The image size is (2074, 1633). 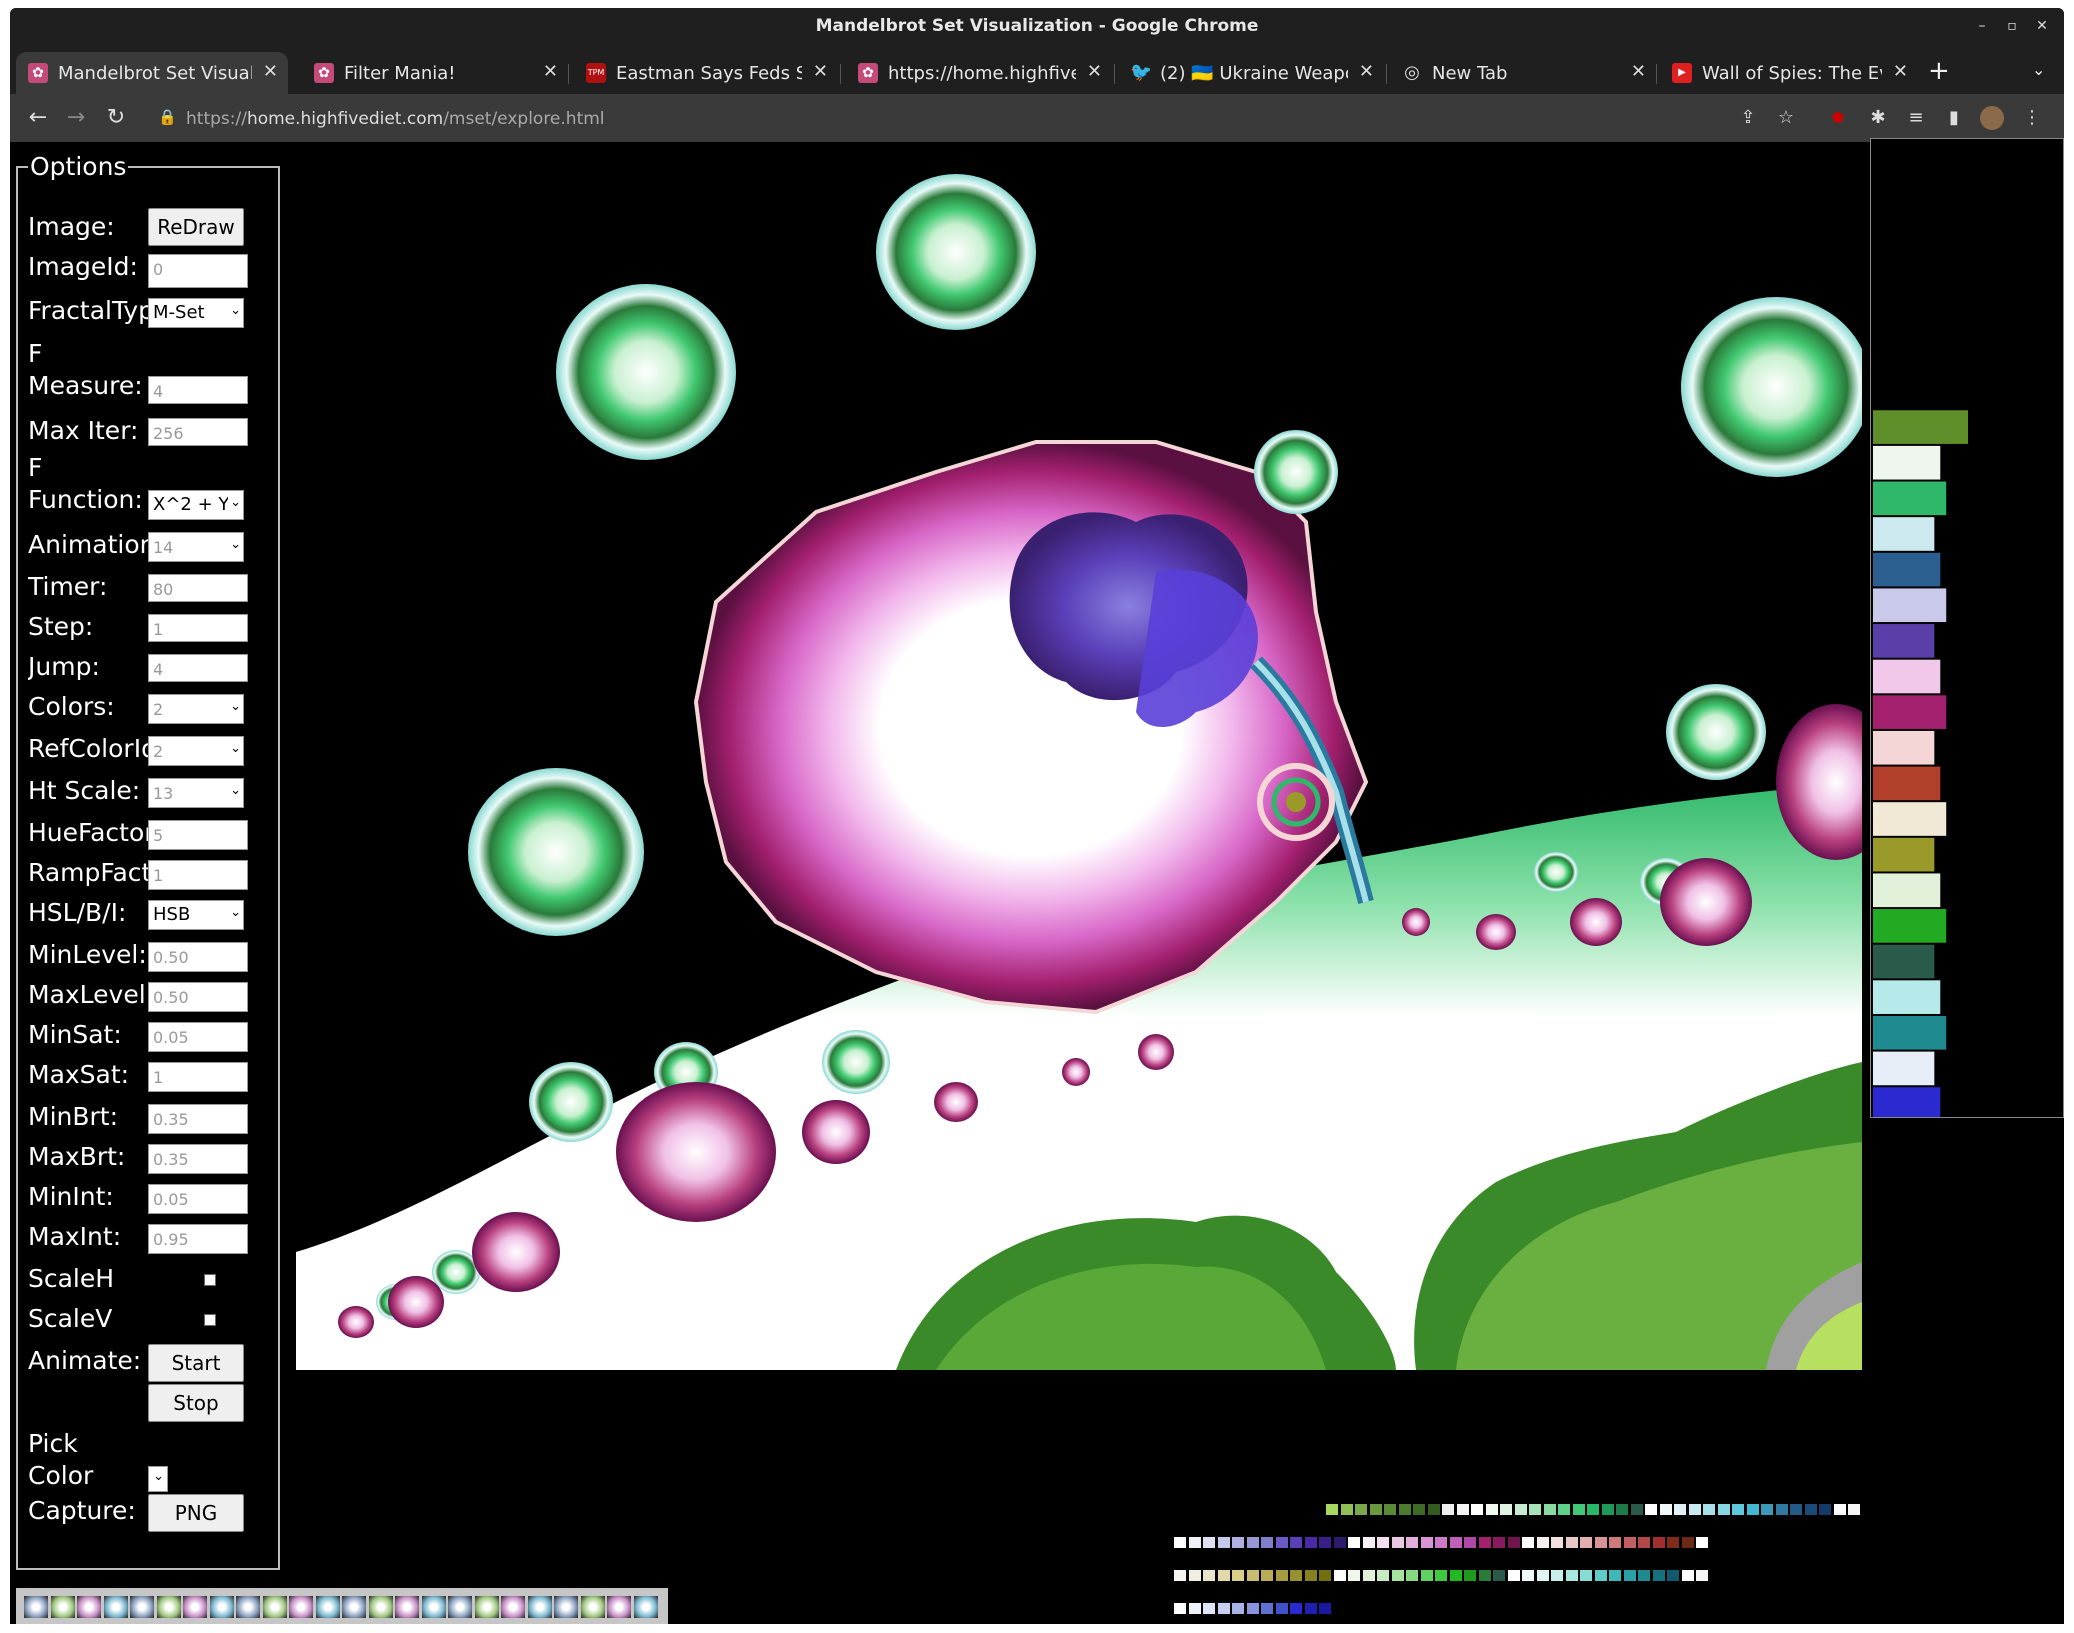 I want to click on tab-twitter: 🐦 (2) 🇺🇦 Ukraine Weapo ✕, so click(x=1251, y=73).